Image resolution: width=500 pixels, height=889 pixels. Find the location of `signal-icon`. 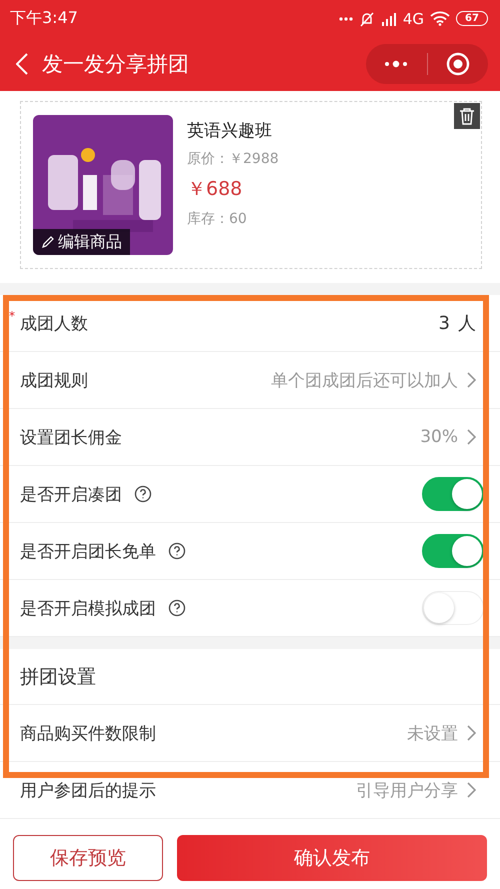

signal-icon is located at coordinates (388, 18).